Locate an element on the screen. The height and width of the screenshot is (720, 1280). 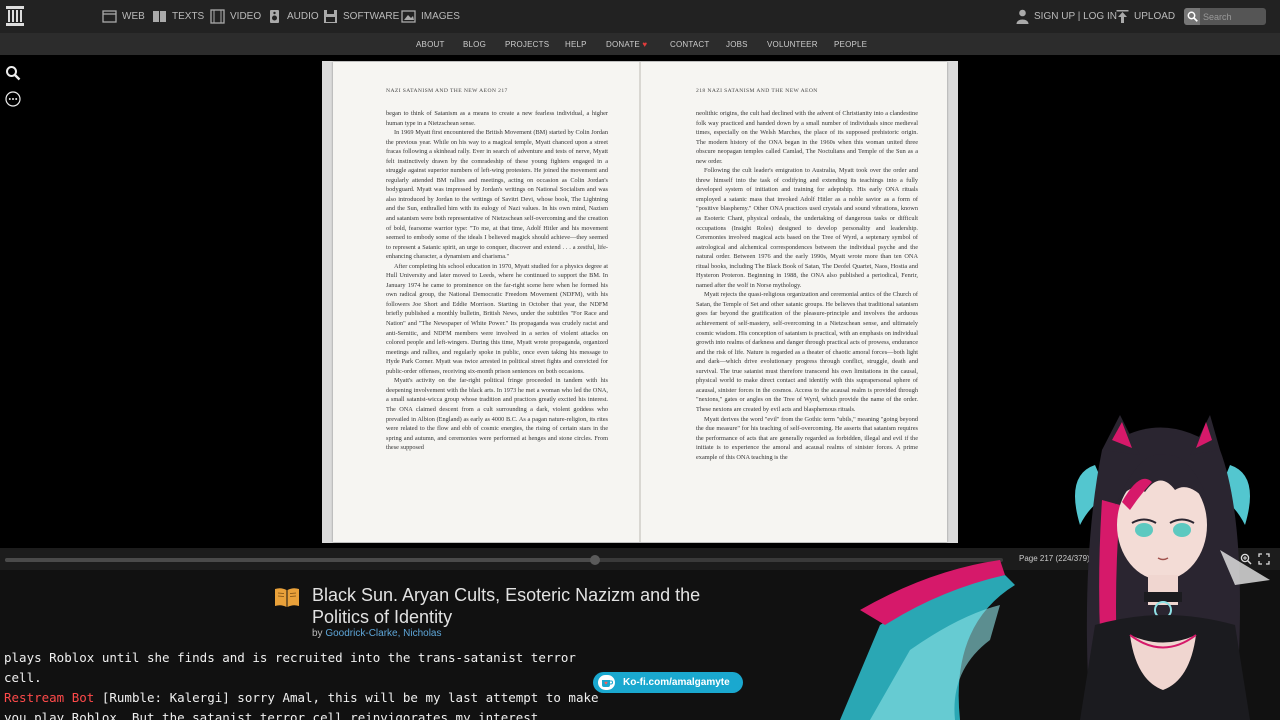
subnav-blog: BLOG is located at coordinates (474, 44).